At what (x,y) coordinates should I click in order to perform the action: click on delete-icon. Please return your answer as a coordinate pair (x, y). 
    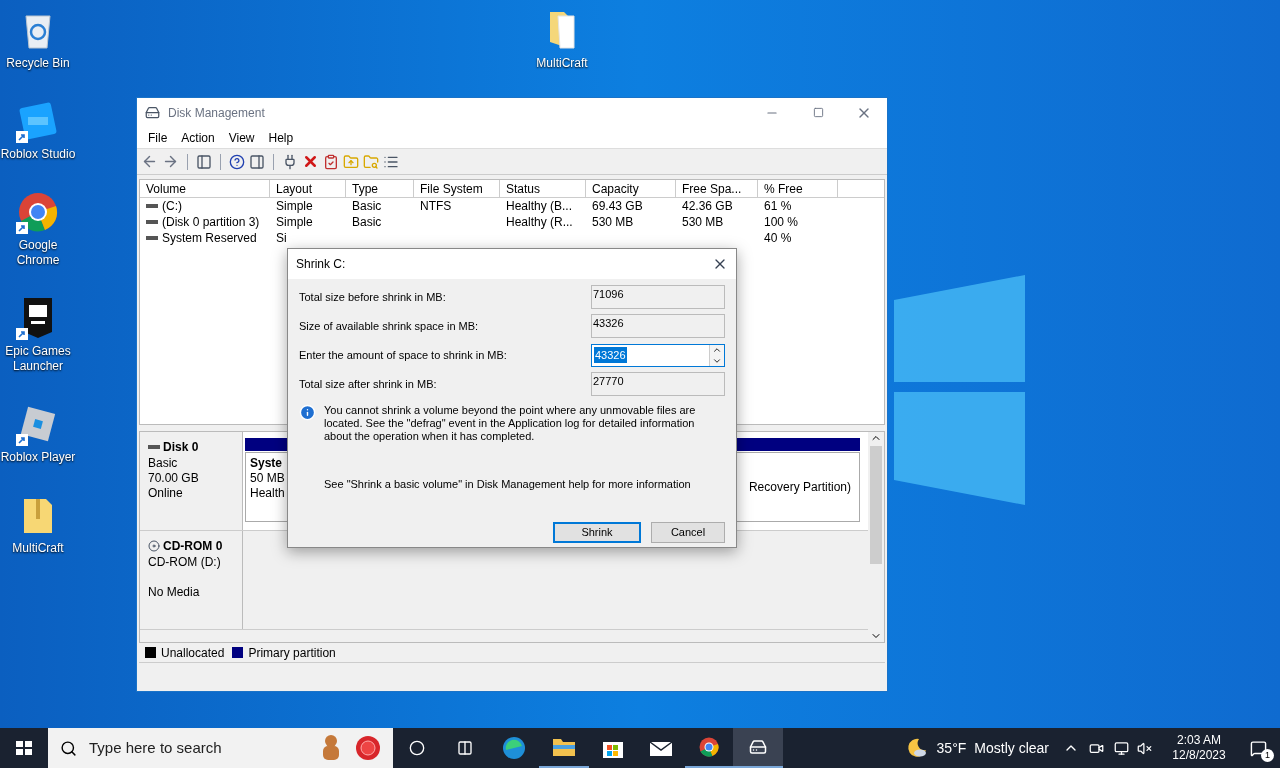
    Looking at the image, I should click on (310, 161).